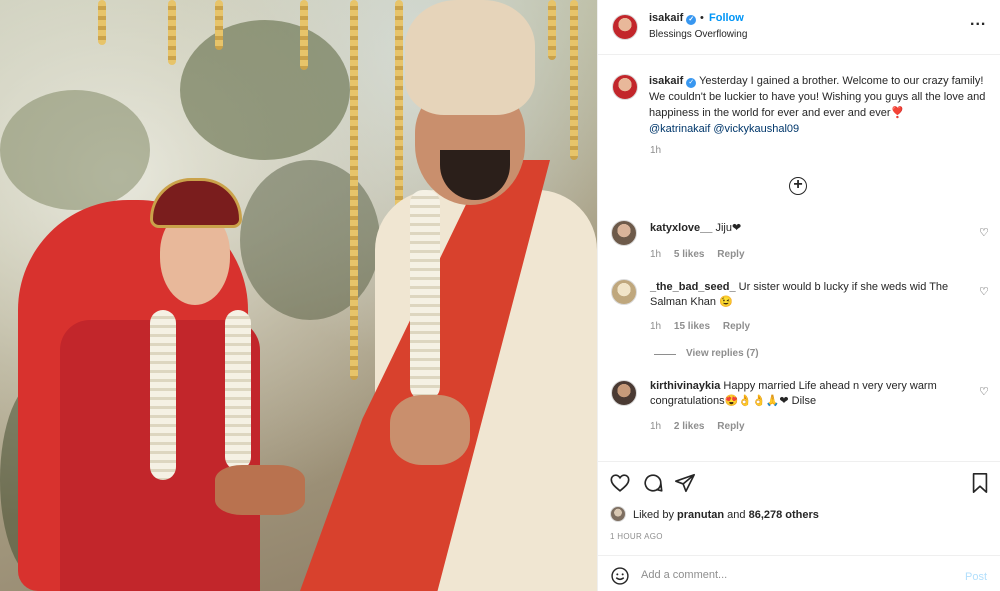 Image resolution: width=1000 pixels, height=591 pixels. What do you see at coordinates (692, 326) in the screenshot?
I see `comment-likes: 15 likes` at bounding box center [692, 326].